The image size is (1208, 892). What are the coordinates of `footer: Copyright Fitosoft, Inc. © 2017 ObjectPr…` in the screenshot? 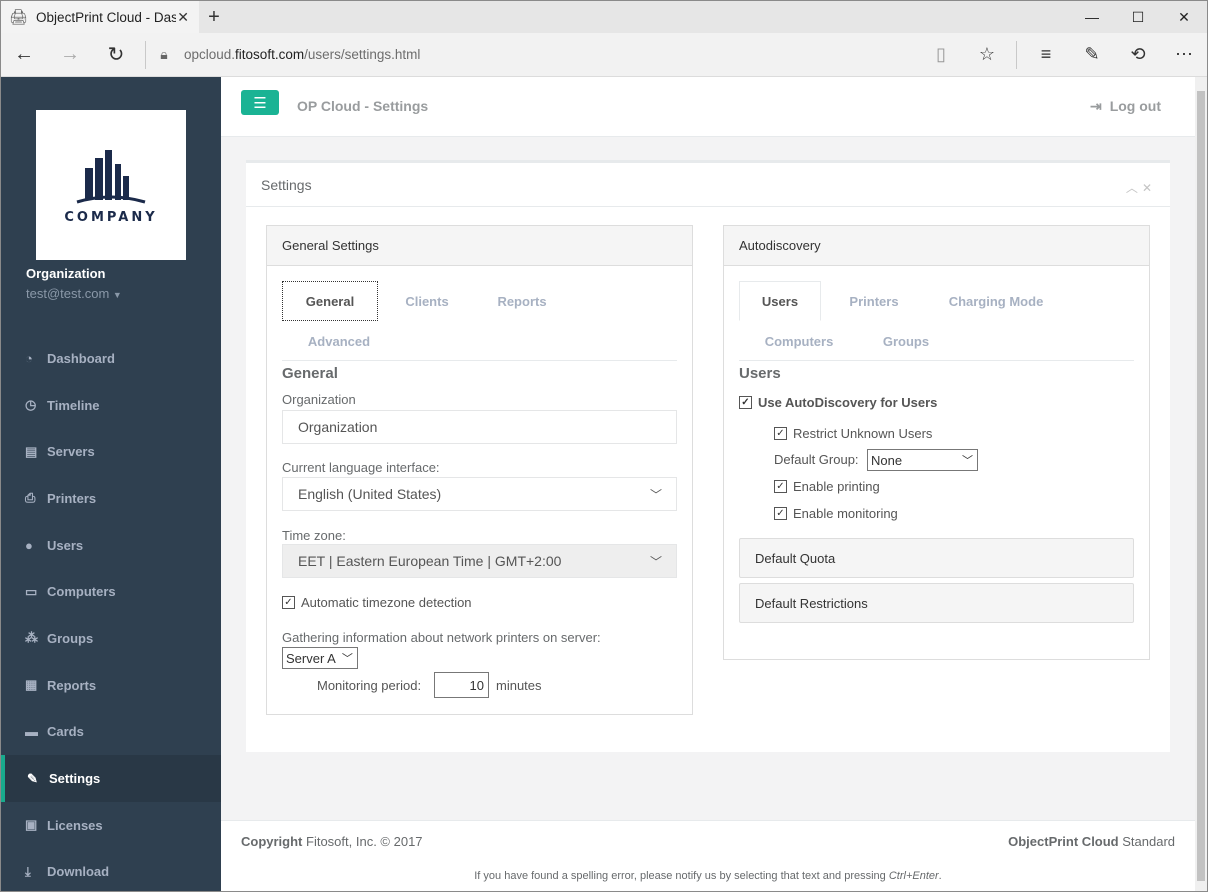 It's located at (708, 855).